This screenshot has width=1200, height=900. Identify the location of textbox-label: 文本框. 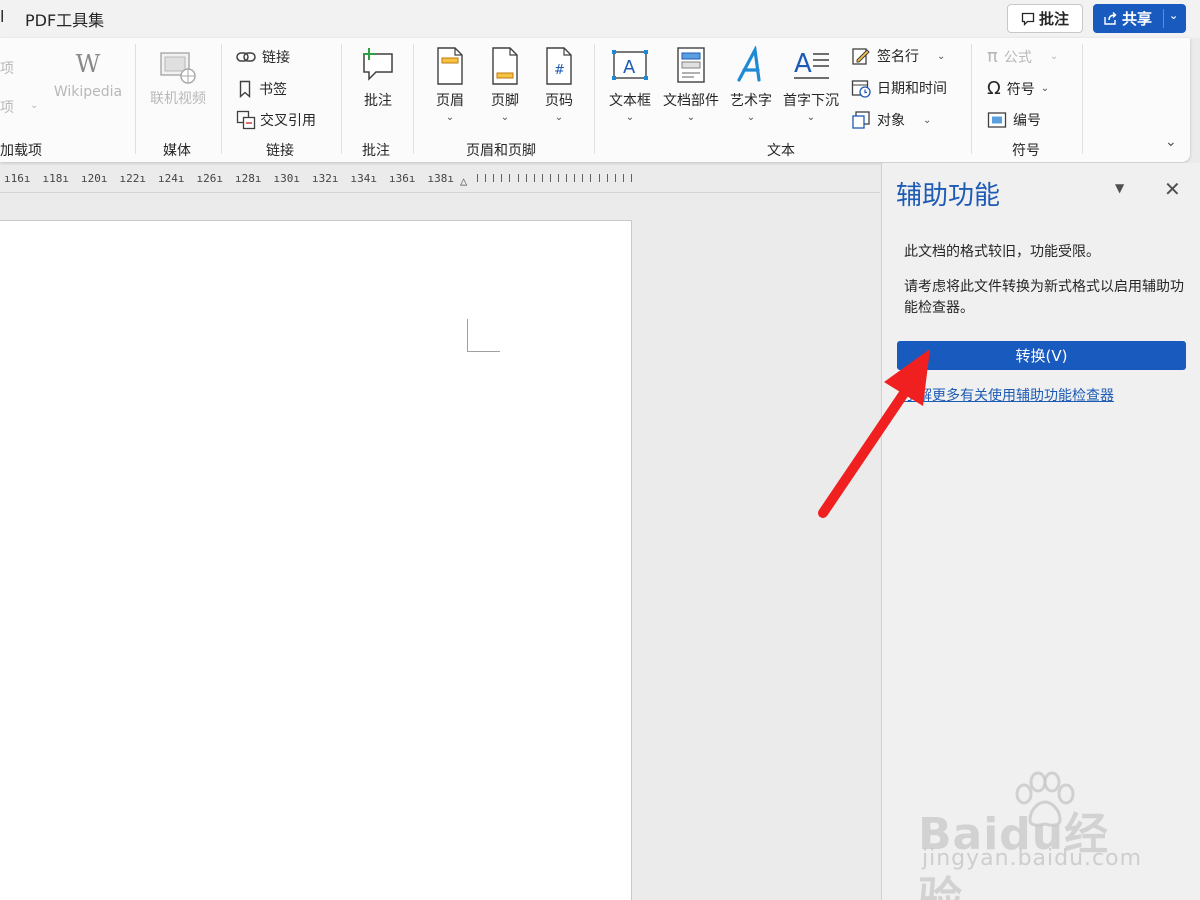
(630, 101).